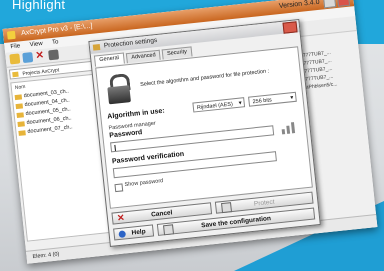 The height and width of the screenshot is (271, 384). Describe the element at coordinates (54, 55) in the screenshot. I see `settings-icon` at that location.